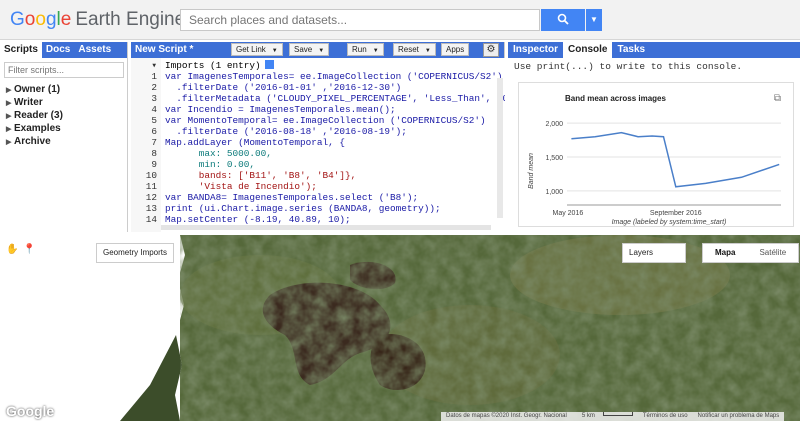  I want to click on header-bar: GoogleEarth Engine ▼, so click(400, 20).